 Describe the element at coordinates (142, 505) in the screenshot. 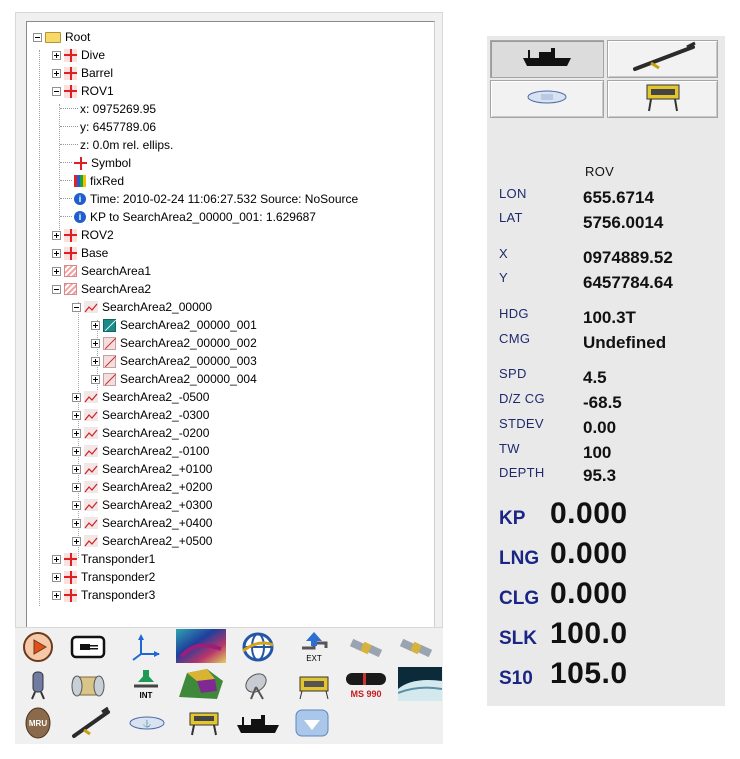

I see `tree-node-survey-line: SearchArea2_+0300` at that location.